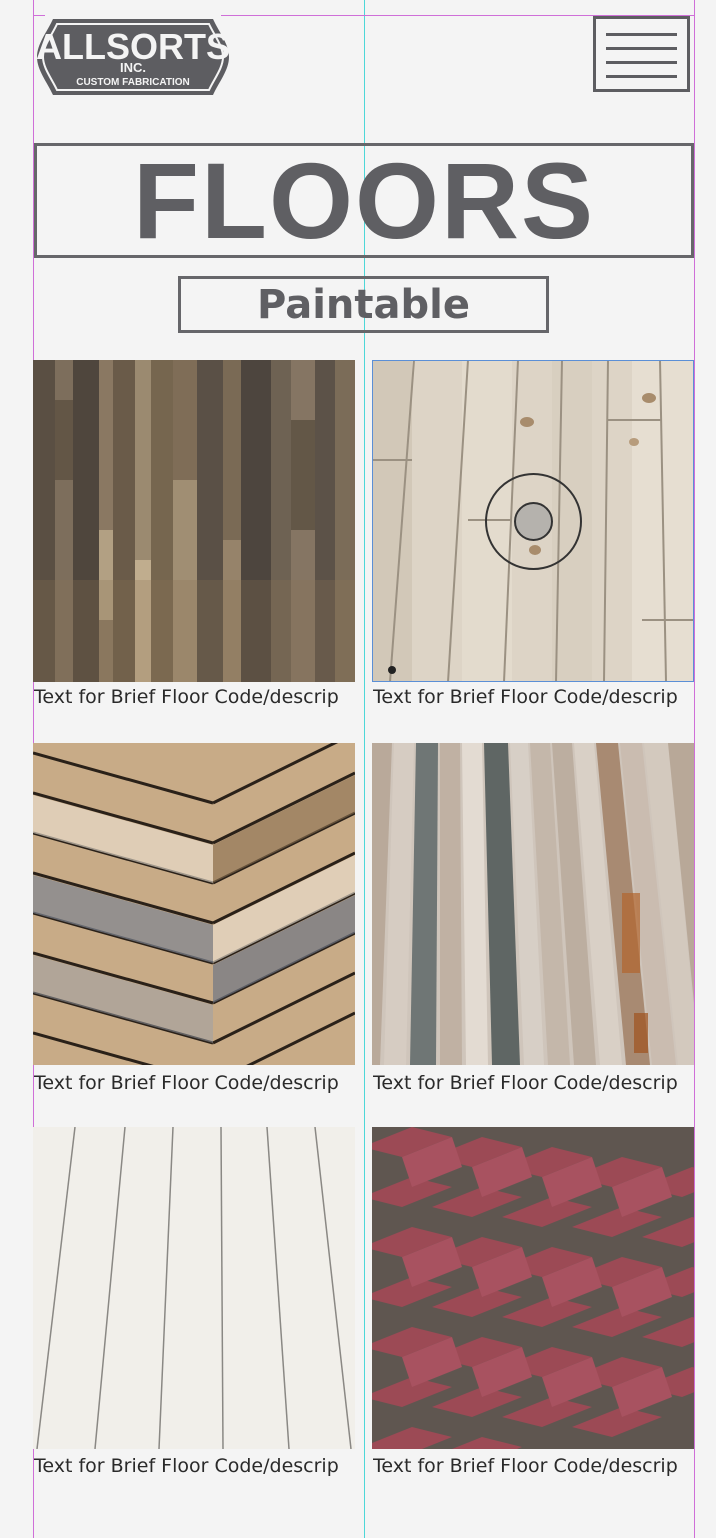  I want to click on logo-suffix: INC., so click(133, 67).